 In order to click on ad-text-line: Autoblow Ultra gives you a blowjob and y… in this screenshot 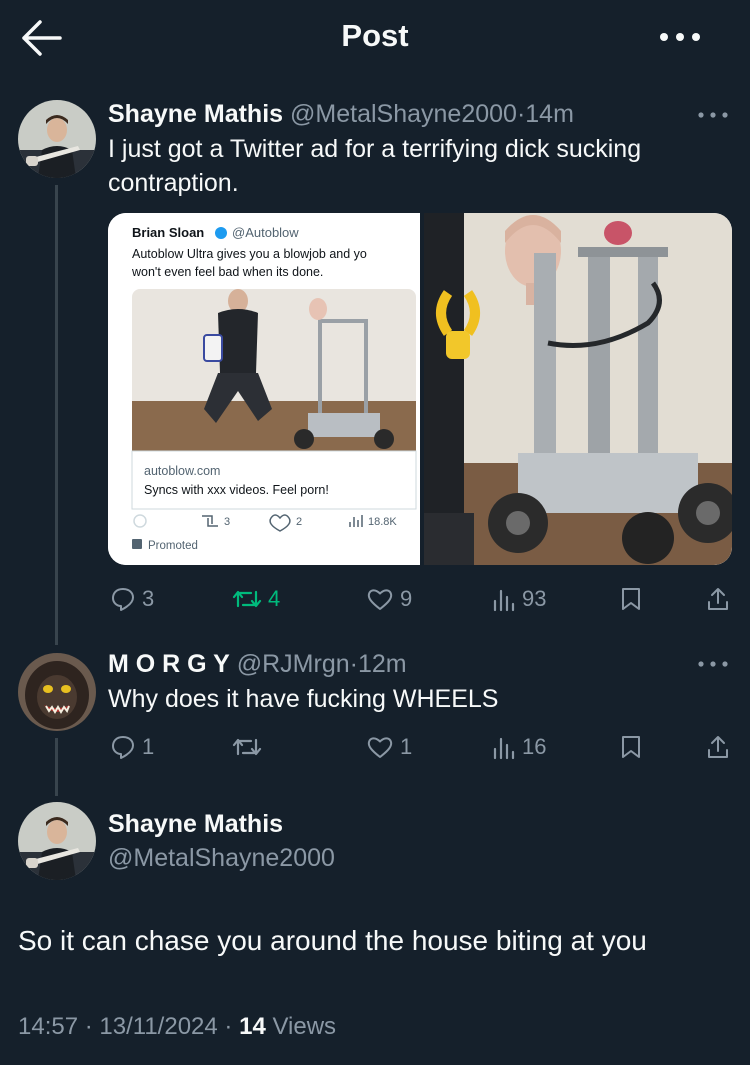, I will do `click(249, 254)`.